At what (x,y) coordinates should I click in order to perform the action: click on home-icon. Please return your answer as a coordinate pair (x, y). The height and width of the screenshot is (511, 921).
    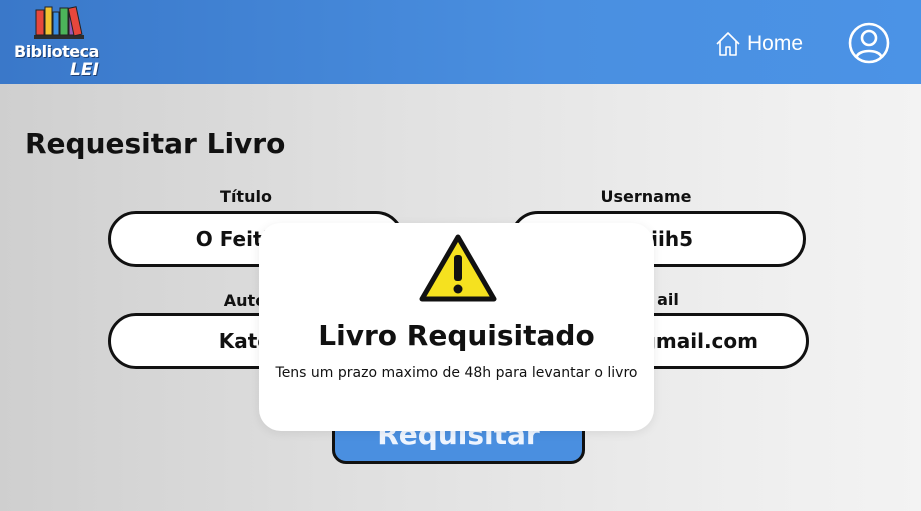
    Looking at the image, I should click on (728, 44).